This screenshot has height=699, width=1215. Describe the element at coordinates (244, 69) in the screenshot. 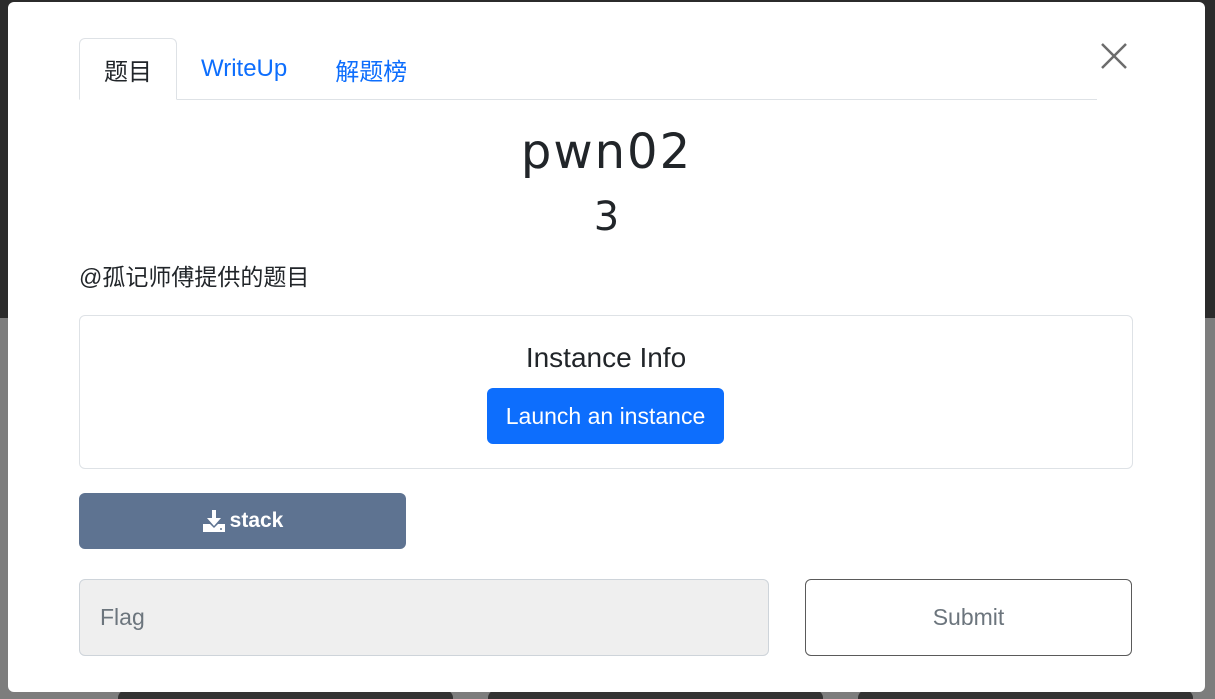

I see `tab-writeup: WriteUp` at that location.